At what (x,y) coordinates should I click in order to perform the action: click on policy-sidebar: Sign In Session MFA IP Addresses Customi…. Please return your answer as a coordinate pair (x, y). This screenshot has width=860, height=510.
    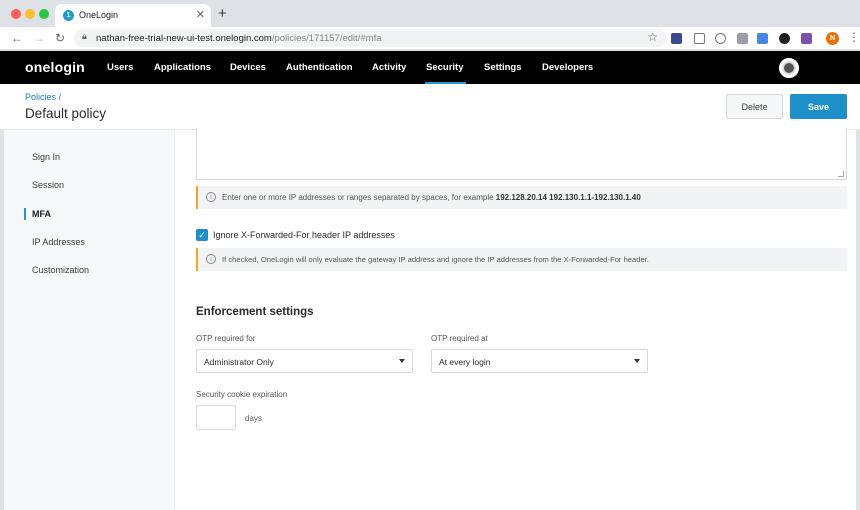
    Looking at the image, I should click on (89, 320).